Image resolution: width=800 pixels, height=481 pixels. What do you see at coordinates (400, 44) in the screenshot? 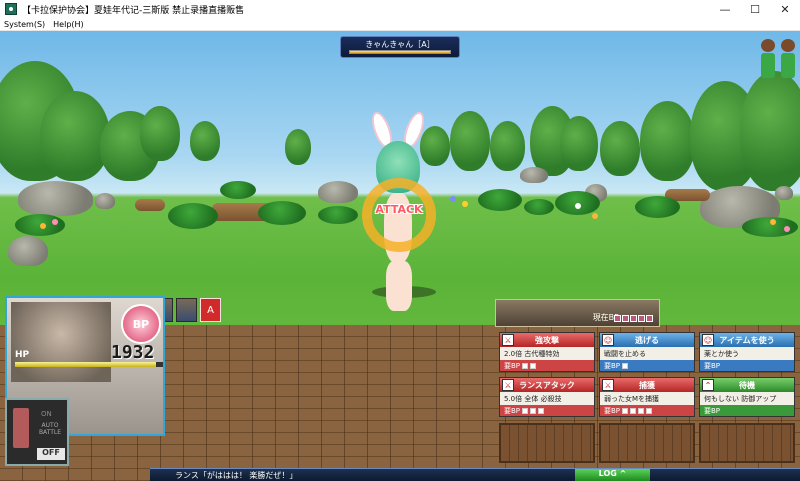
I see `enemy-name: きゃんきゃん［A］` at bounding box center [400, 44].